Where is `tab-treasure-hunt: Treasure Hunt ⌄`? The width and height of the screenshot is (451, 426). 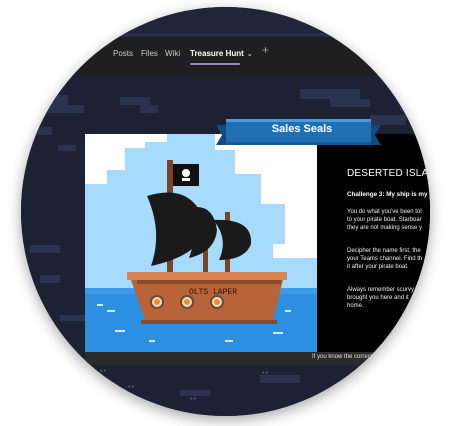
tab-treasure-hunt: Treasure Hunt ⌄ is located at coordinates (221, 54).